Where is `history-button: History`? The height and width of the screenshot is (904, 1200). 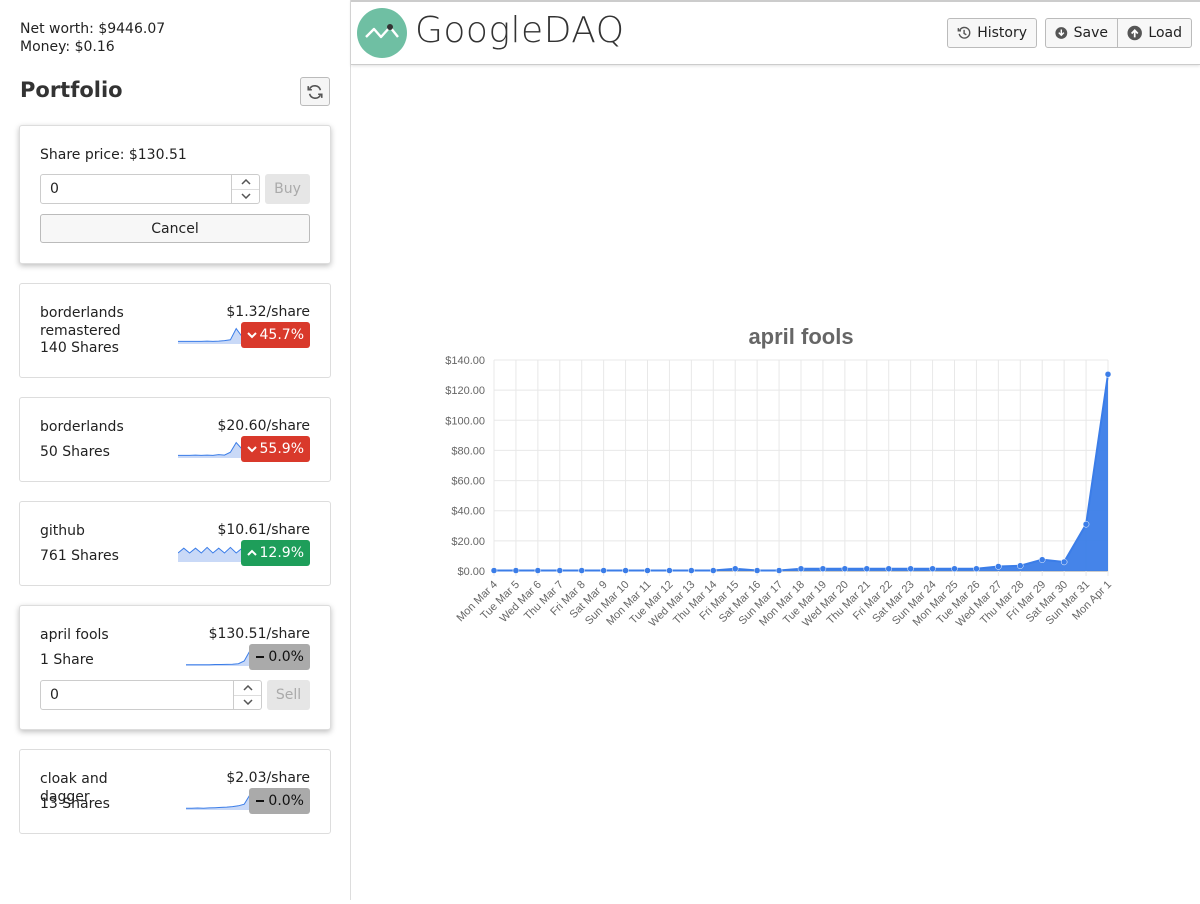
history-button: History is located at coordinates (992, 33).